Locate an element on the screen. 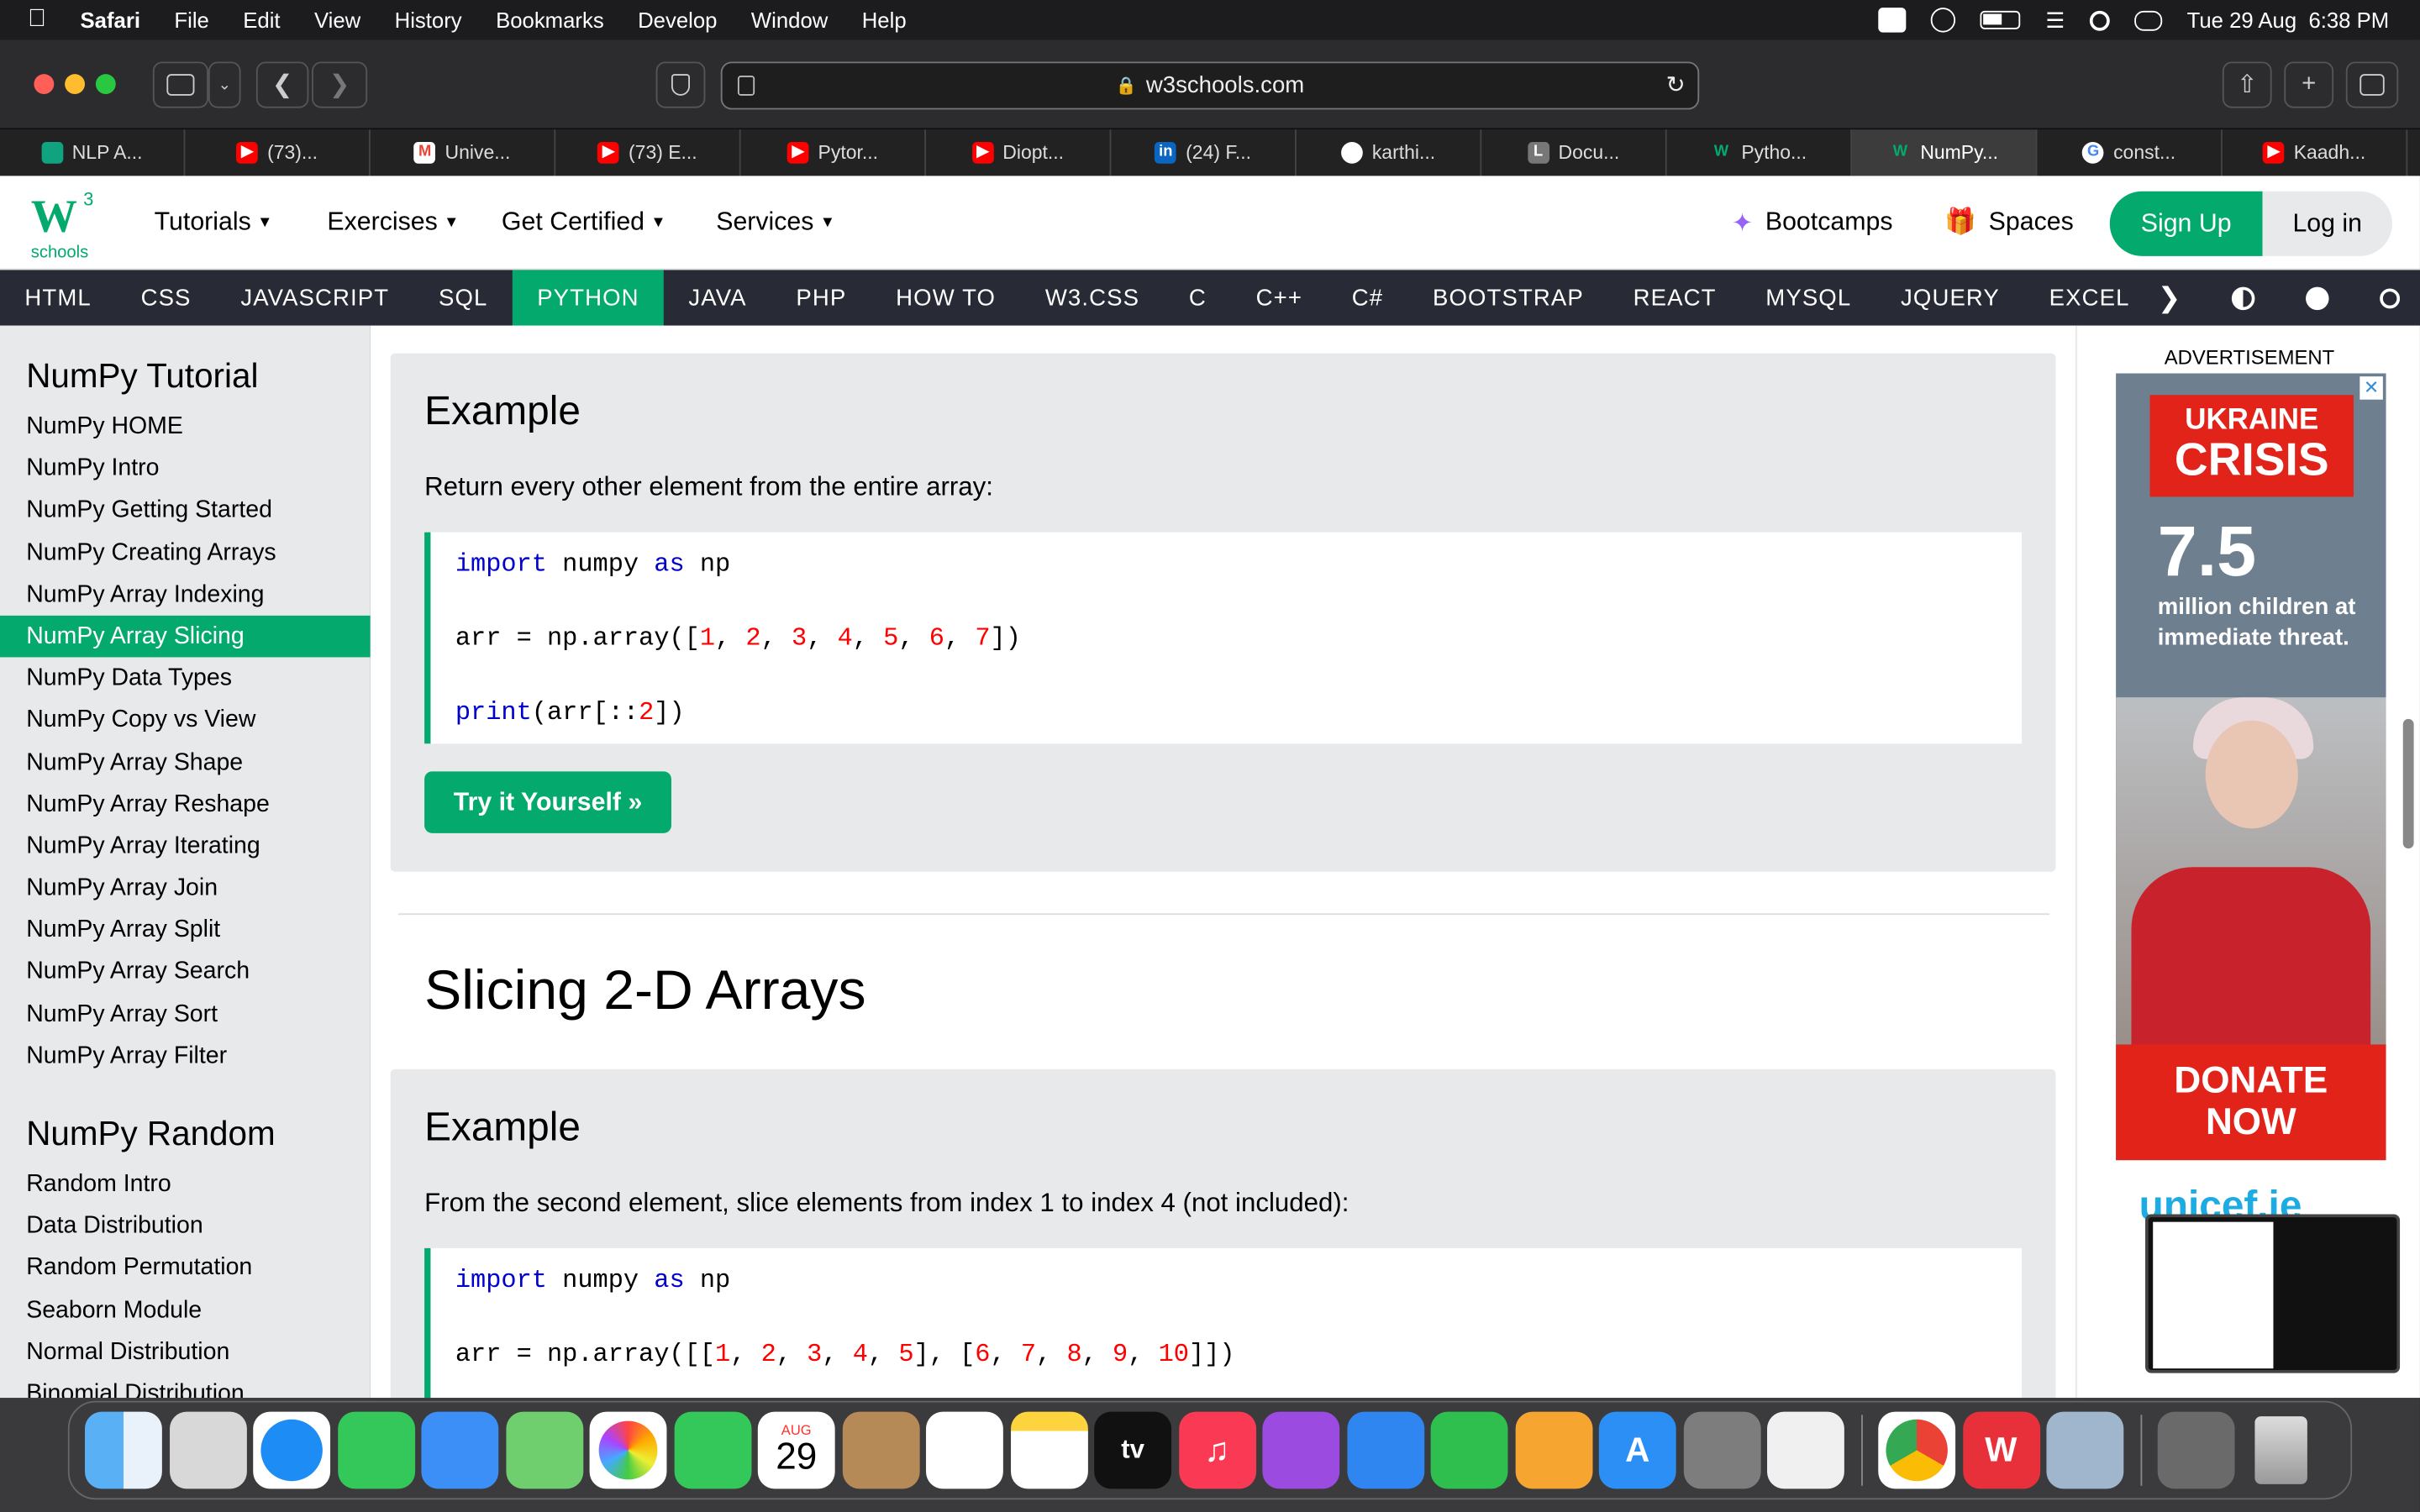 The height and width of the screenshot is (1512, 2420). sidebar-item-array-indexing: NumPy Array Indexing is located at coordinates (185, 595).